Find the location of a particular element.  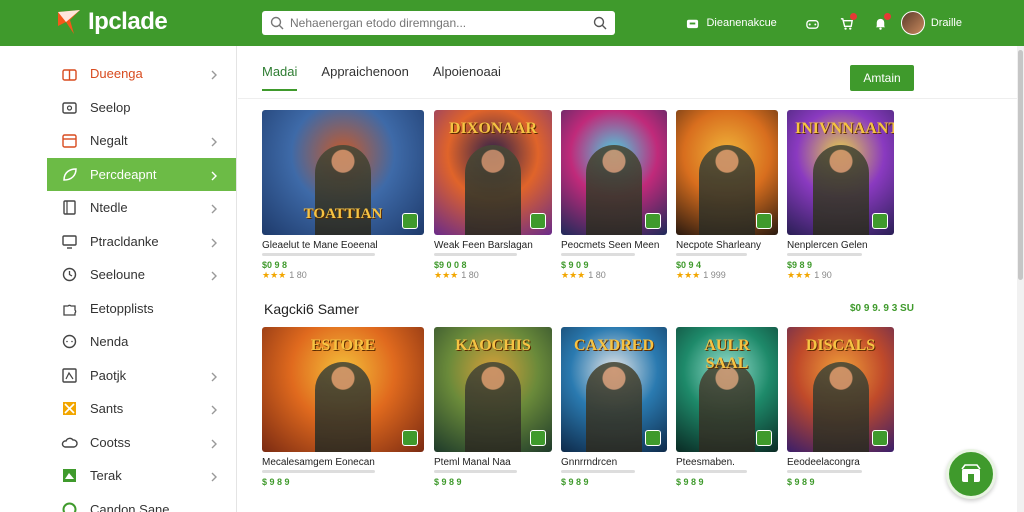

scrollbar-thumb is located at coordinates (1020, 165).